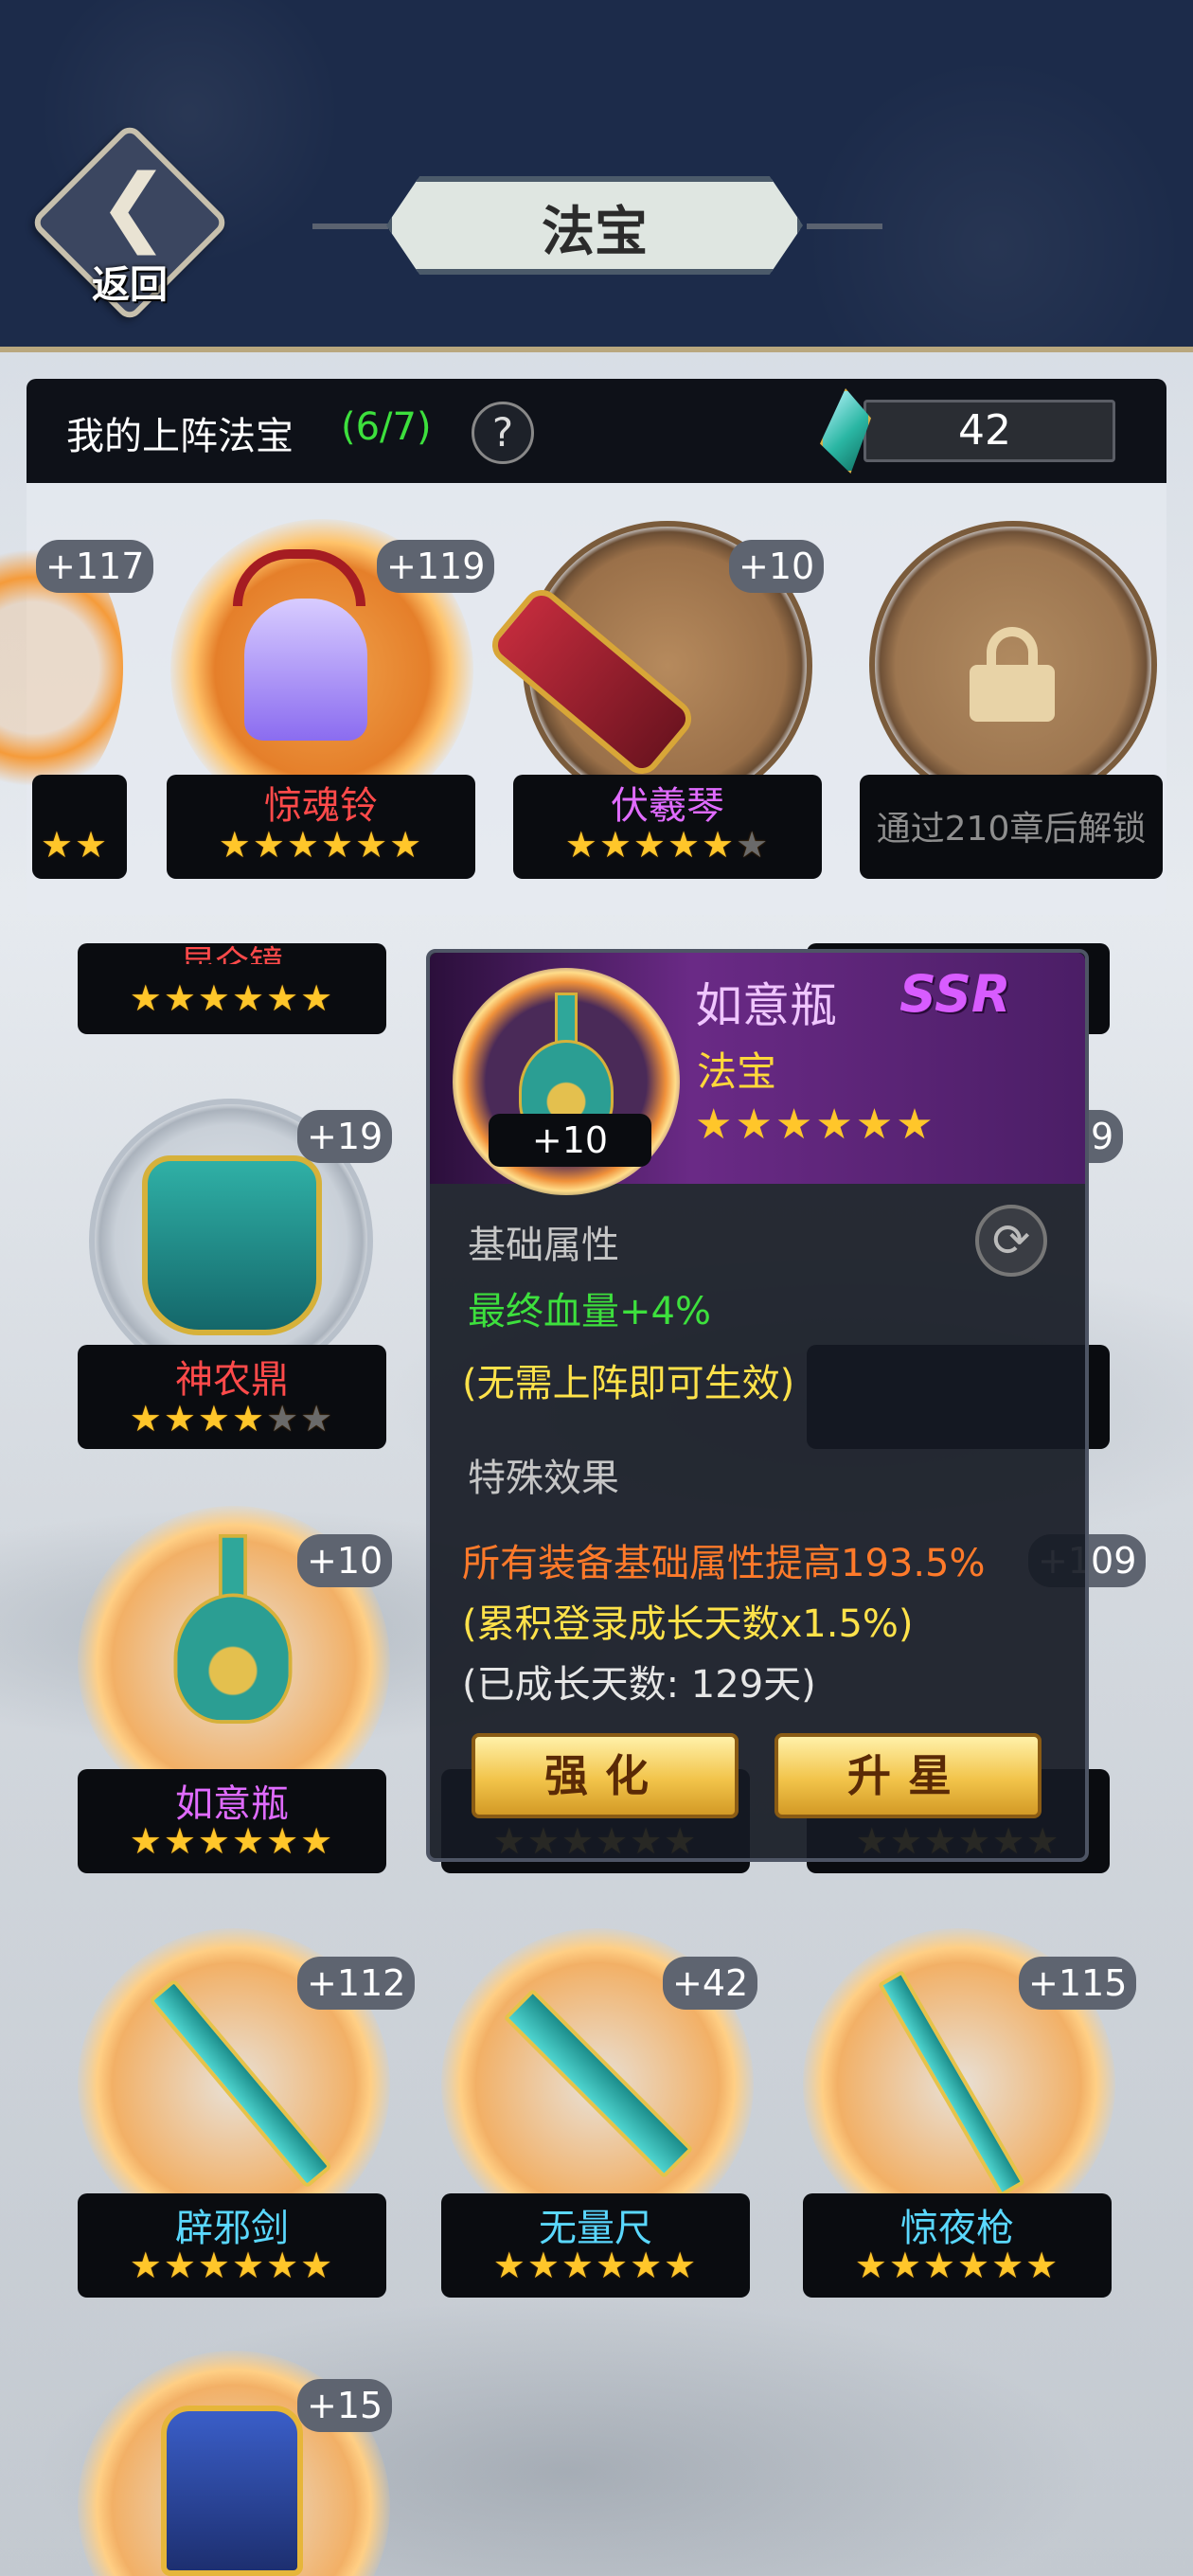 The height and width of the screenshot is (2576, 1193). Describe the element at coordinates (589, 1311) in the screenshot. I see `basic-attr-value: 最终血量+4%` at that location.